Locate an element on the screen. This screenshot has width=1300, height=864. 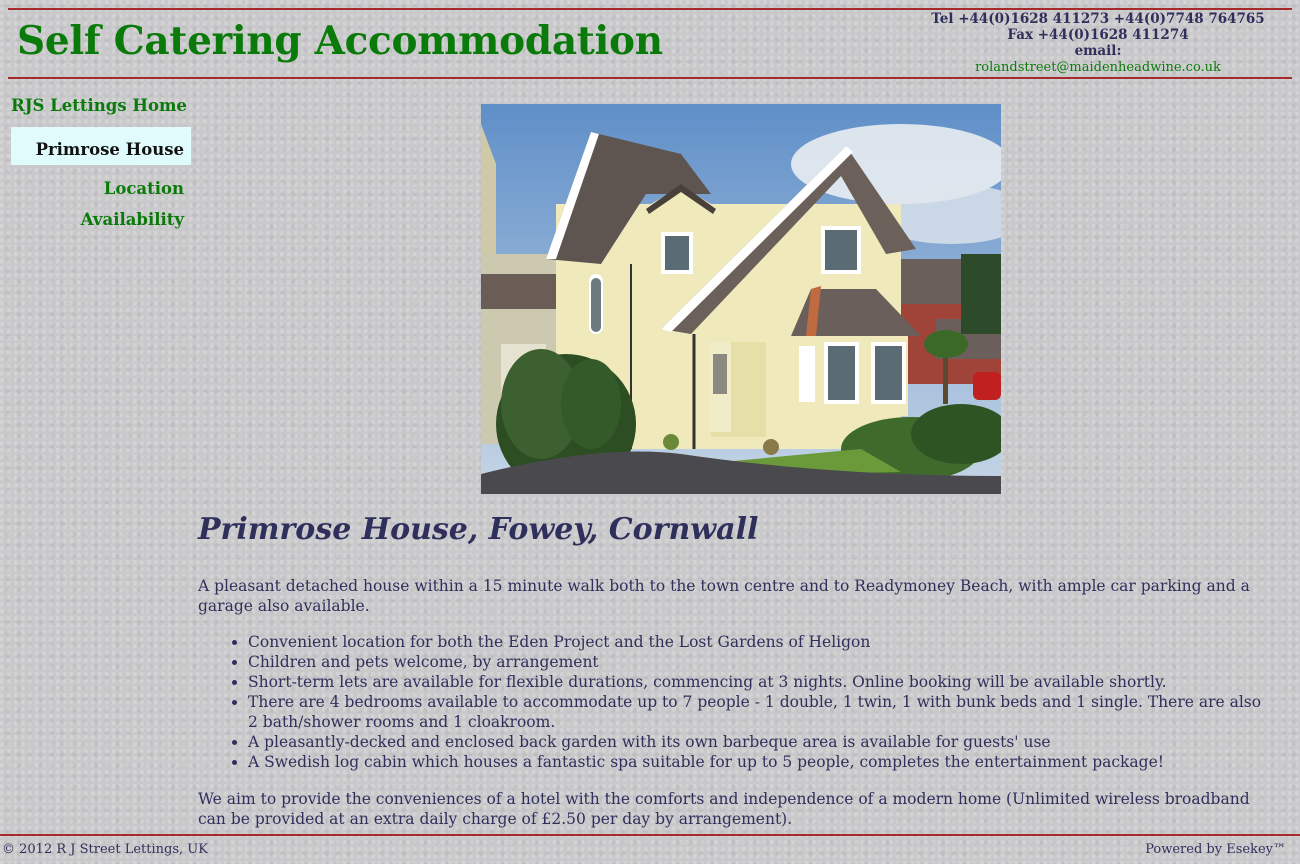
nav-item-availability: Availability is located at coordinates (101, 220).